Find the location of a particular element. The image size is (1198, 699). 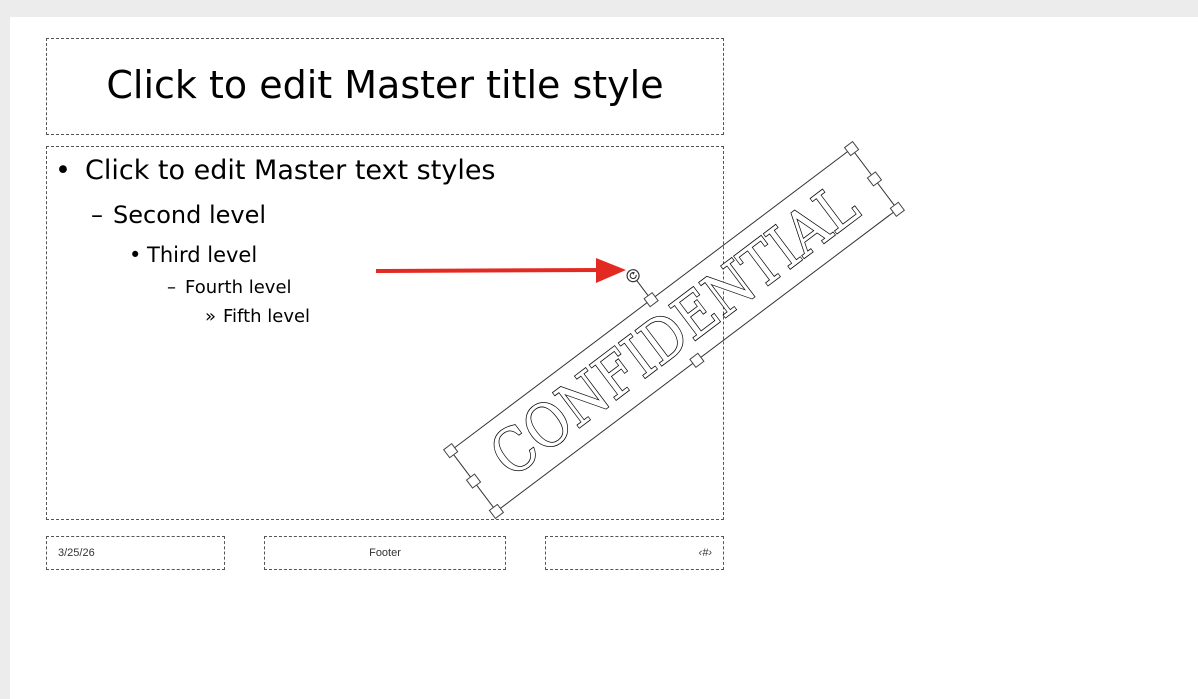

resize-handle-top-right is located at coordinates (851, 148).